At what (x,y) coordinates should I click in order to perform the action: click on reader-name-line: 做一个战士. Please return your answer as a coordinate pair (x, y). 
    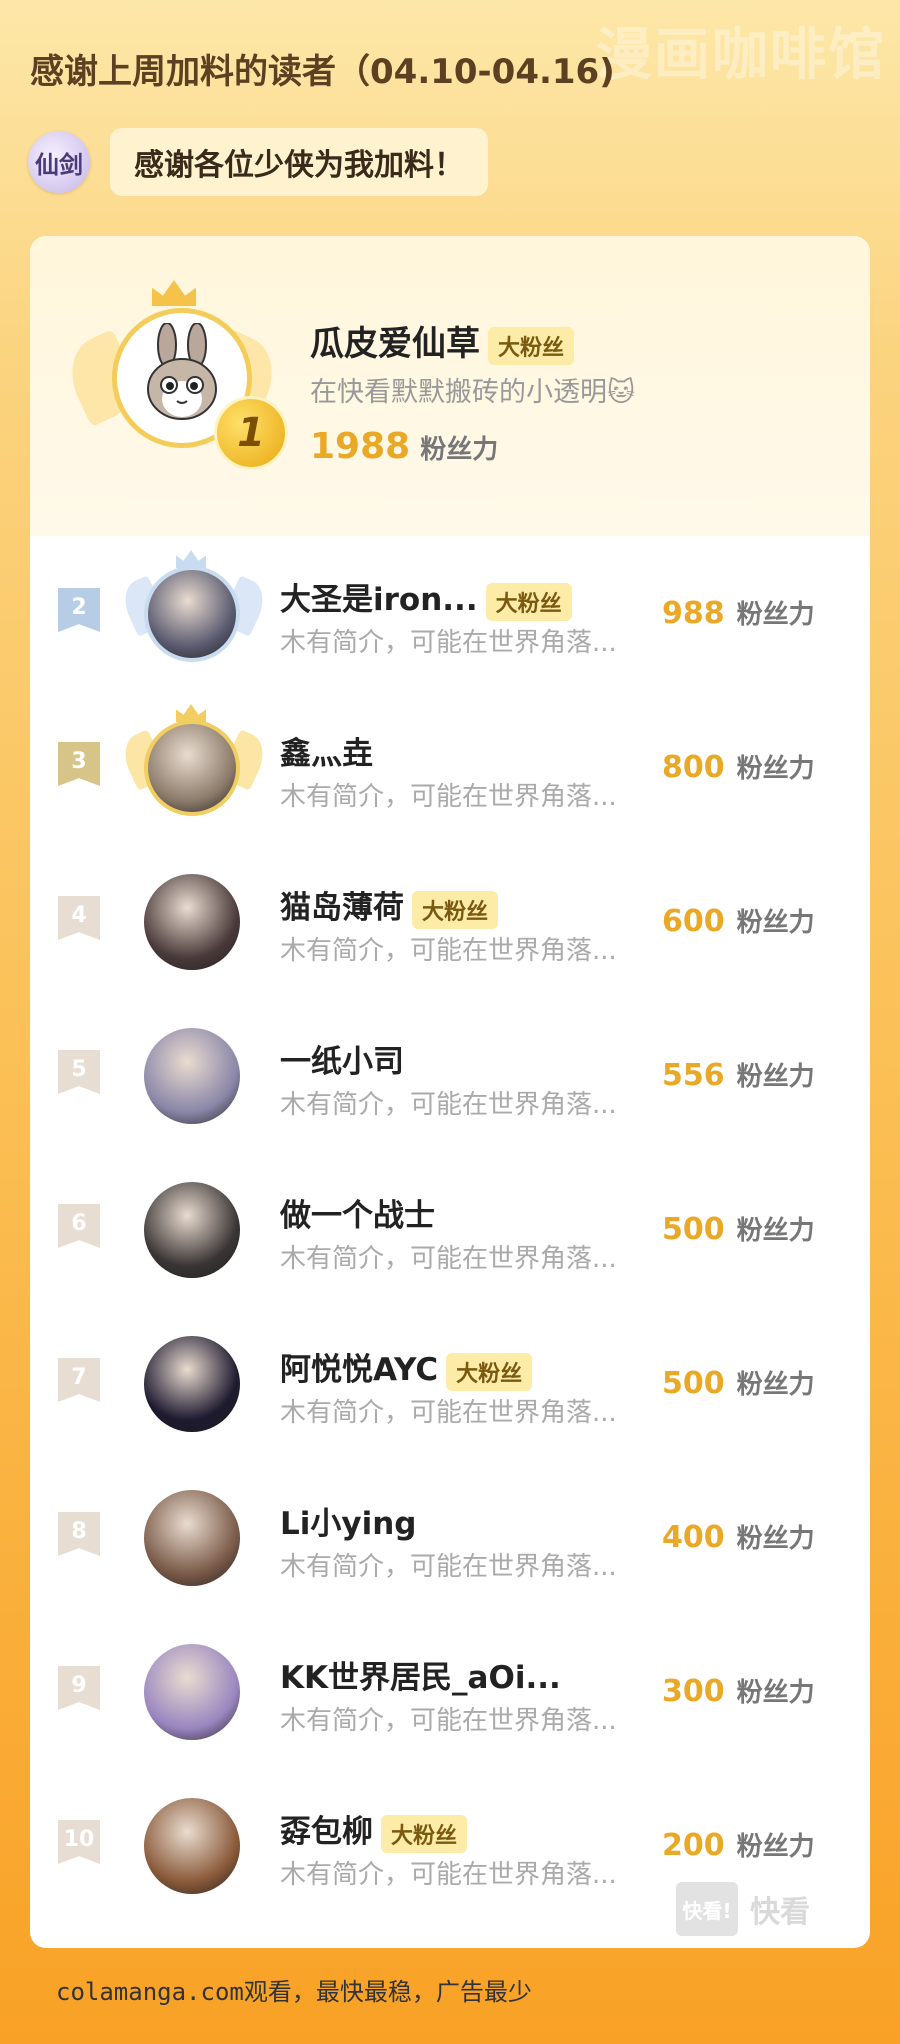
    Looking at the image, I should click on (357, 1212).